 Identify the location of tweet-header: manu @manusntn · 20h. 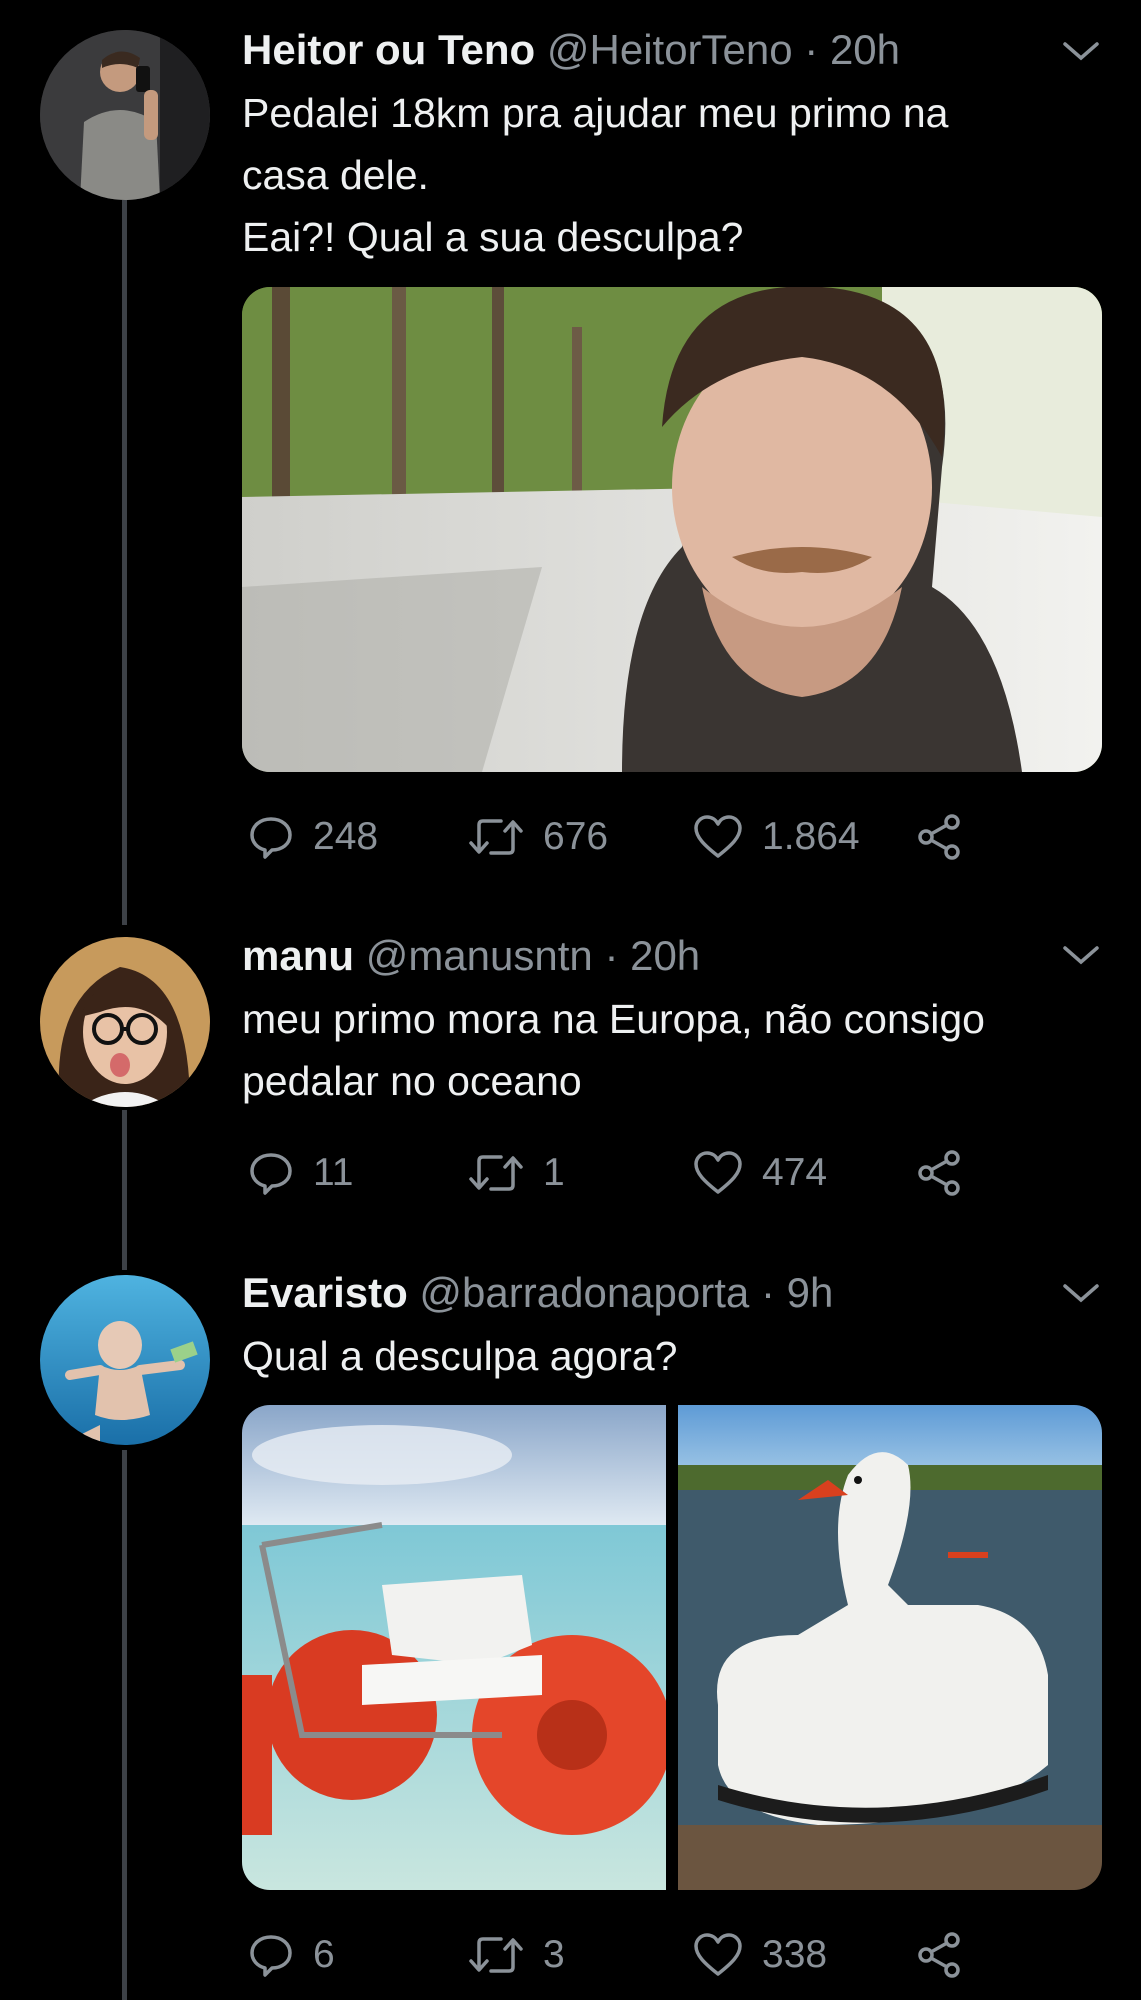
(671, 956).